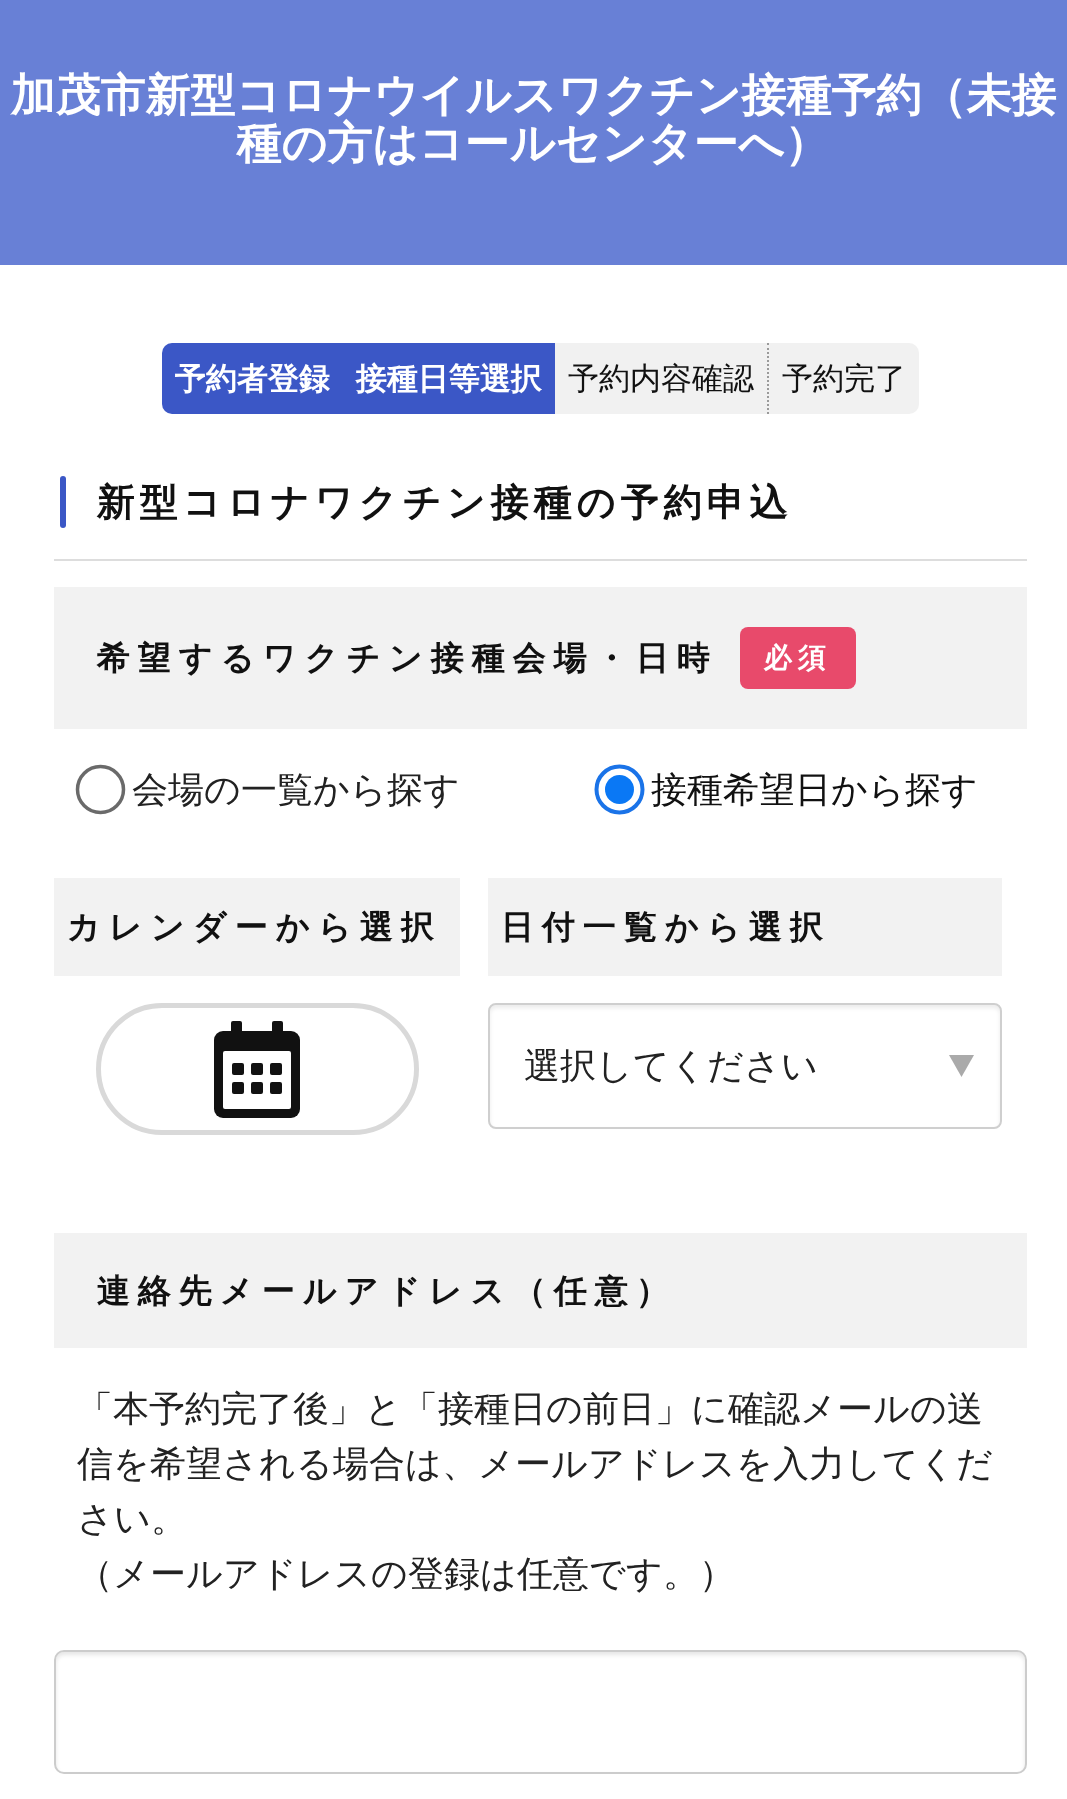 This screenshot has height=1799, width=1067. What do you see at coordinates (666, 927) in the screenshot?
I see `panel-heading: 日付一覧から選択` at bounding box center [666, 927].